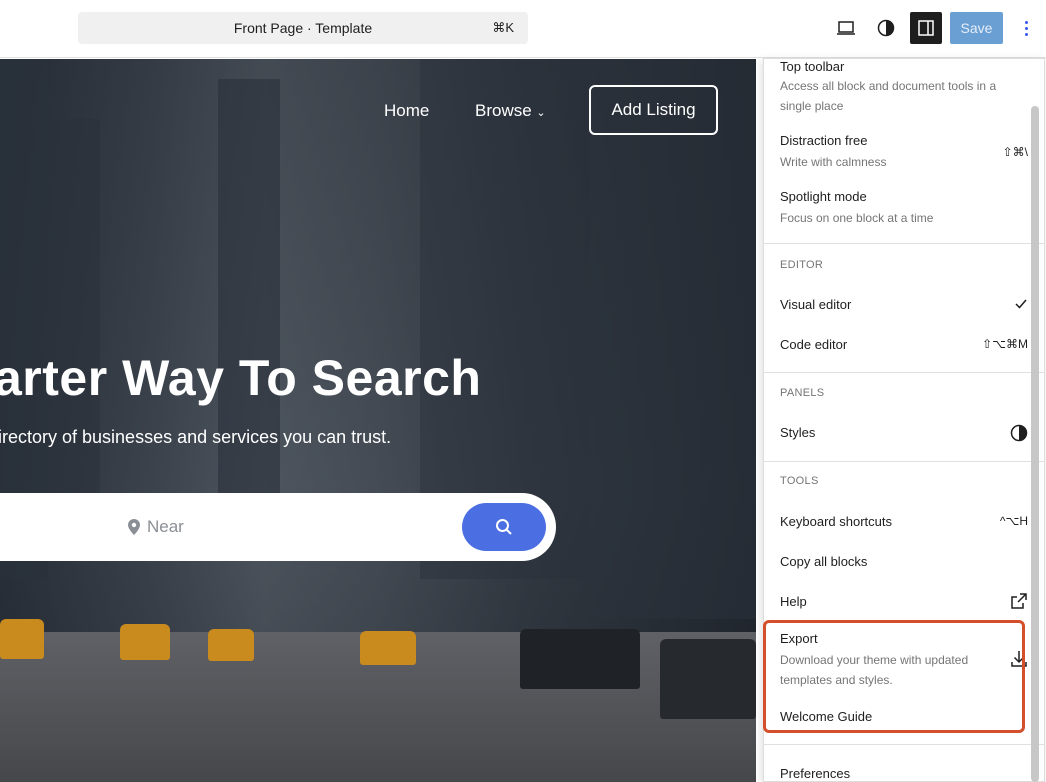 This screenshot has height=782, width=1046. Describe the element at coordinates (406, 111) in the screenshot. I see `nav-home-link: Home` at that location.